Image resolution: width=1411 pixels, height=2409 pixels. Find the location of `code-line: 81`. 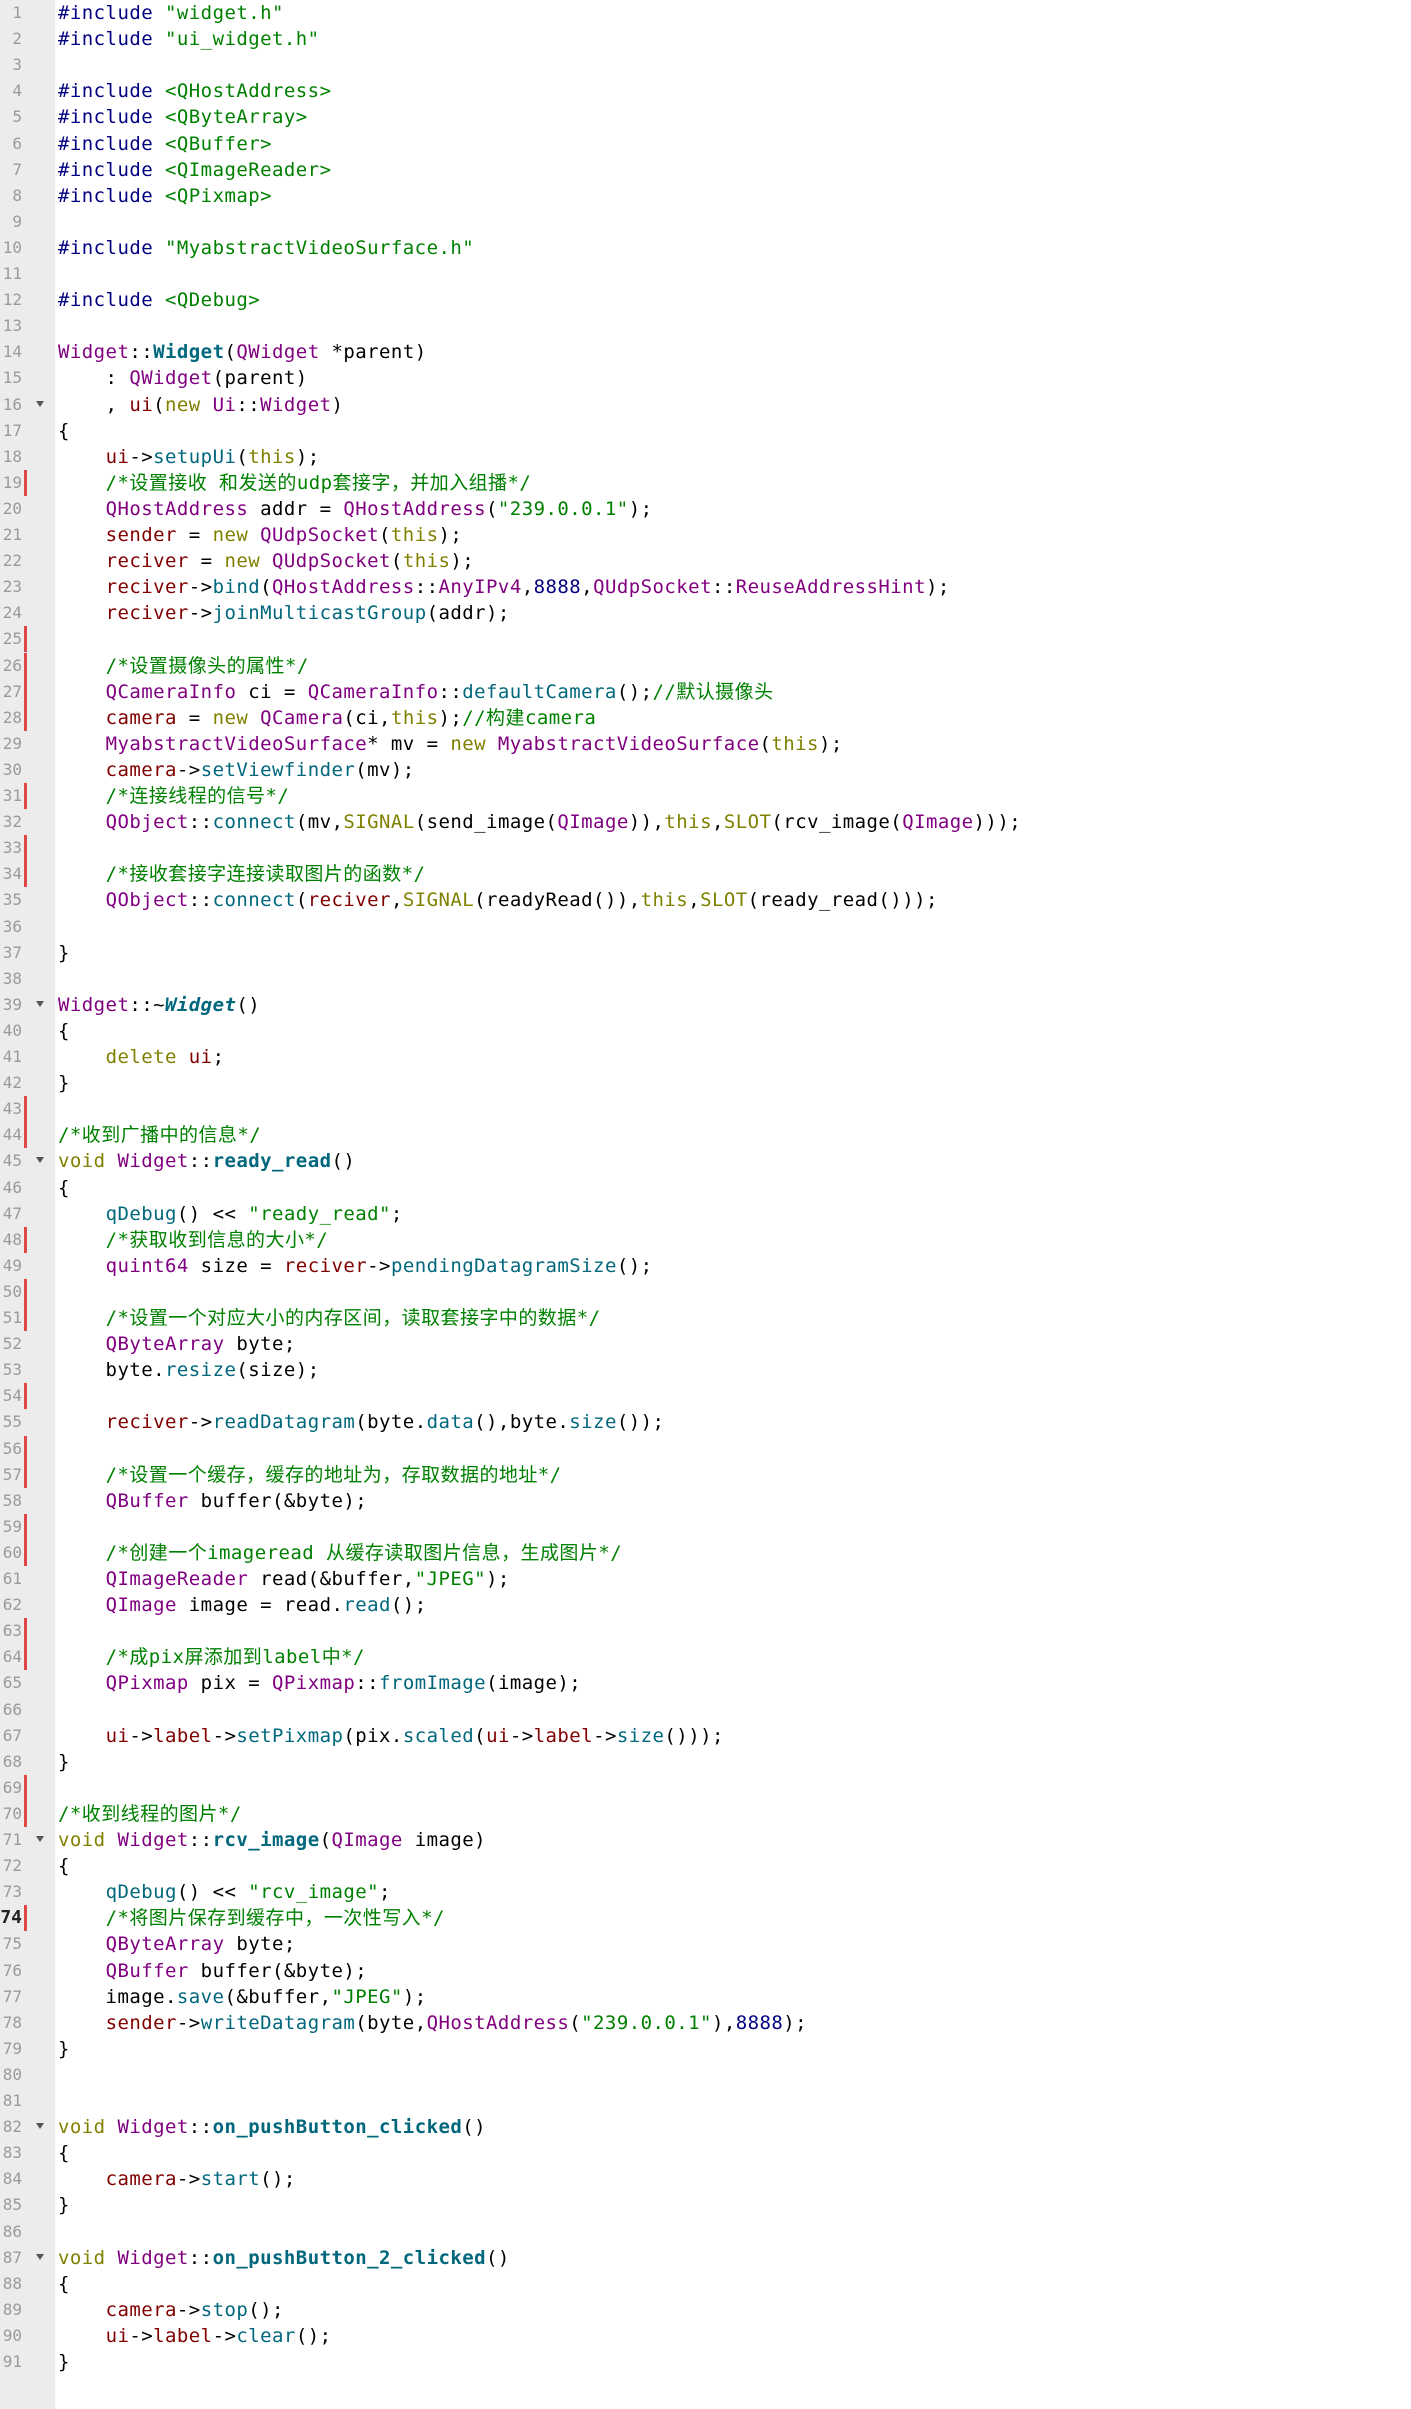

code-line: 81 is located at coordinates (705, 2101).